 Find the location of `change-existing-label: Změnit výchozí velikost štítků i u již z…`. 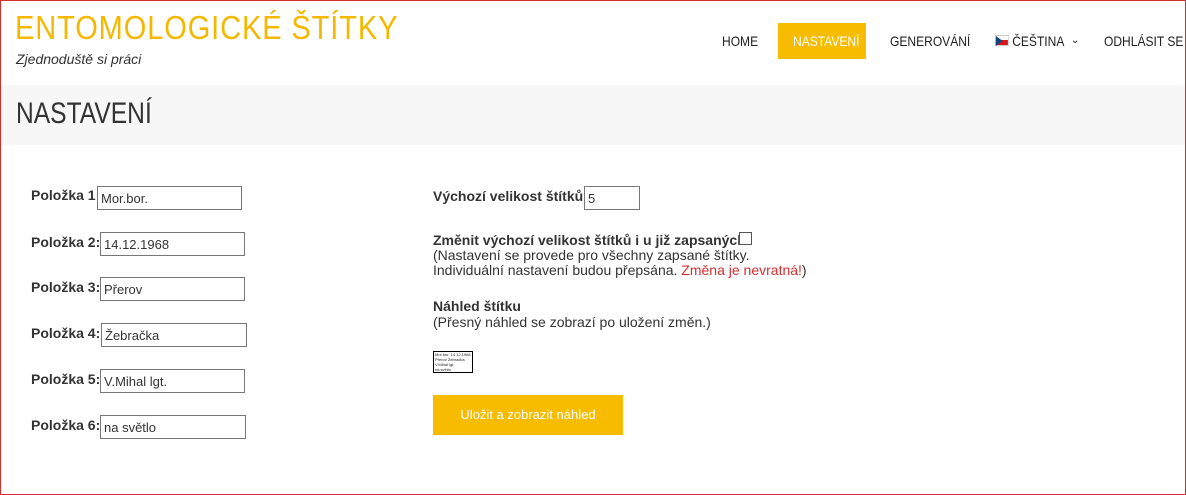

change-existing-label: Změnit výchozí velikost štítků i u již z… is located at coordinates (592, 240).